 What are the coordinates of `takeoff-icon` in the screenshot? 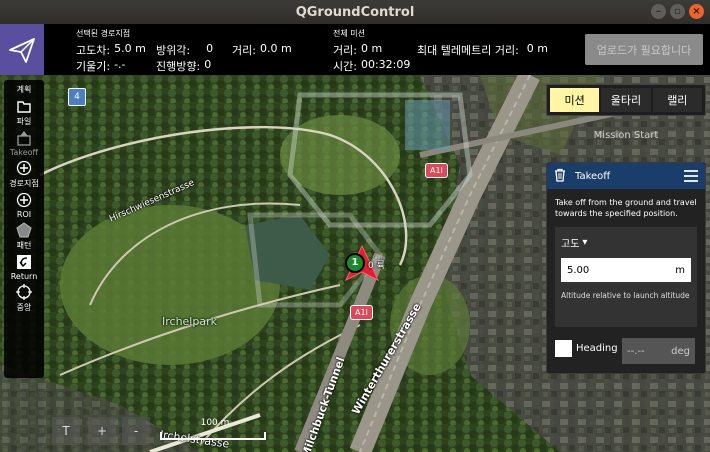 It's located at (24, 138).